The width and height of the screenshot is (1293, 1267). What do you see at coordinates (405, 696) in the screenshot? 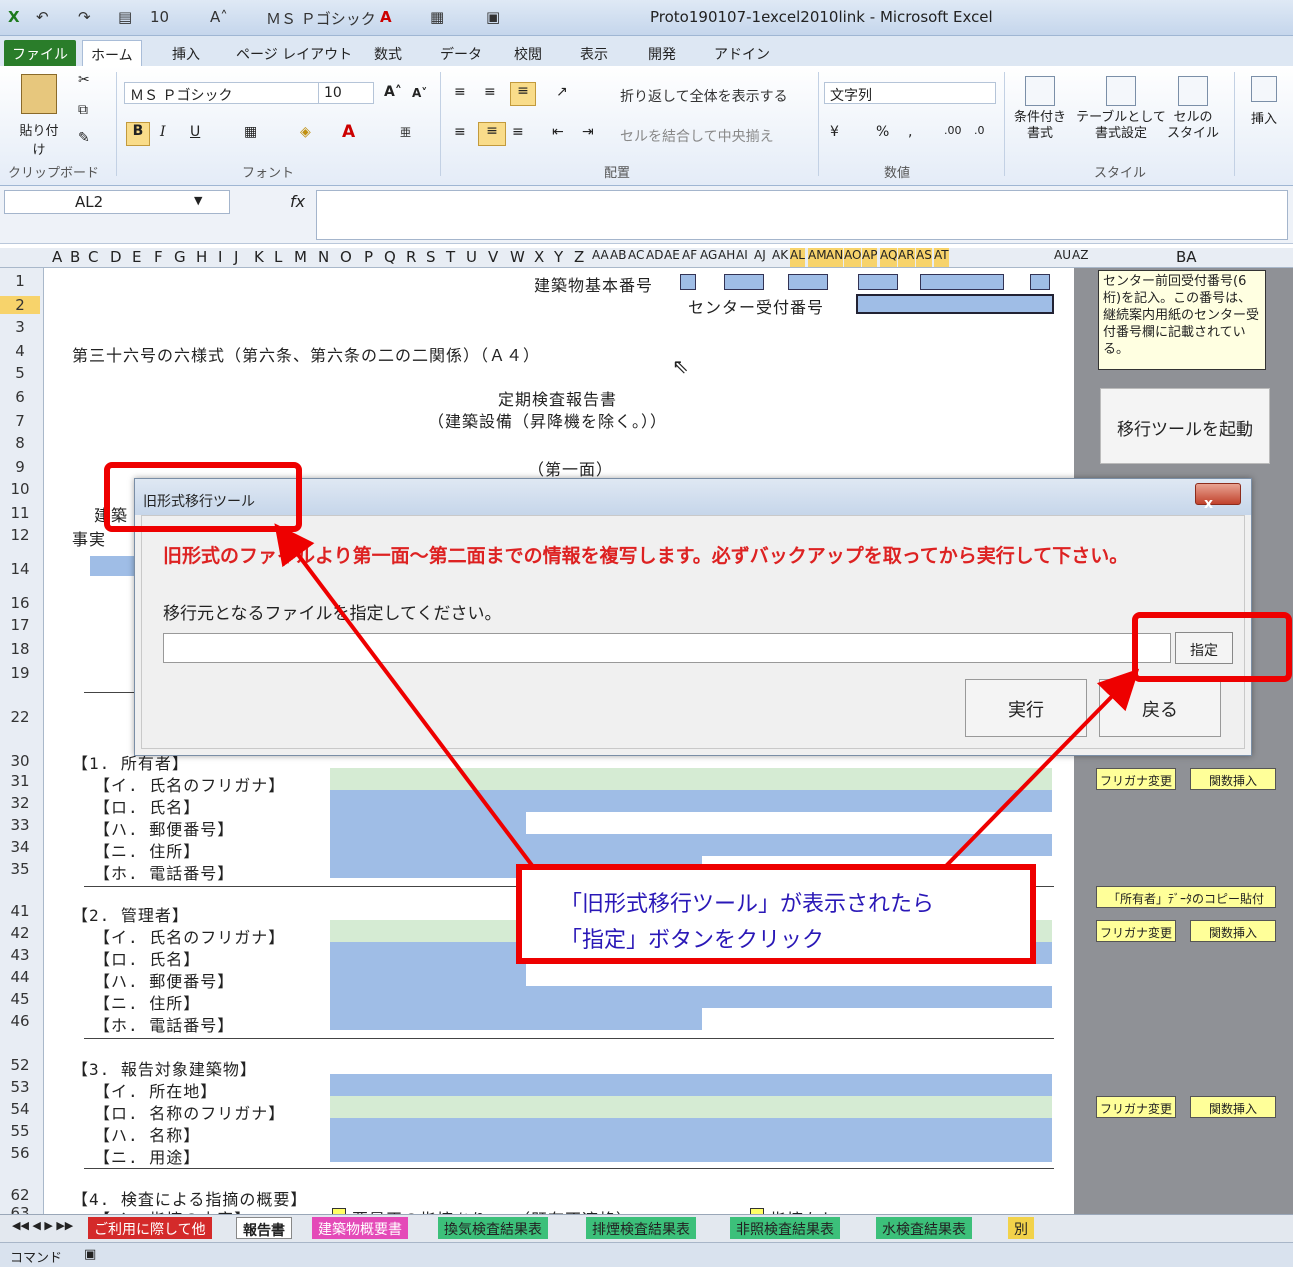
I see `arrow-to-title` at bounding box center [405, 696].